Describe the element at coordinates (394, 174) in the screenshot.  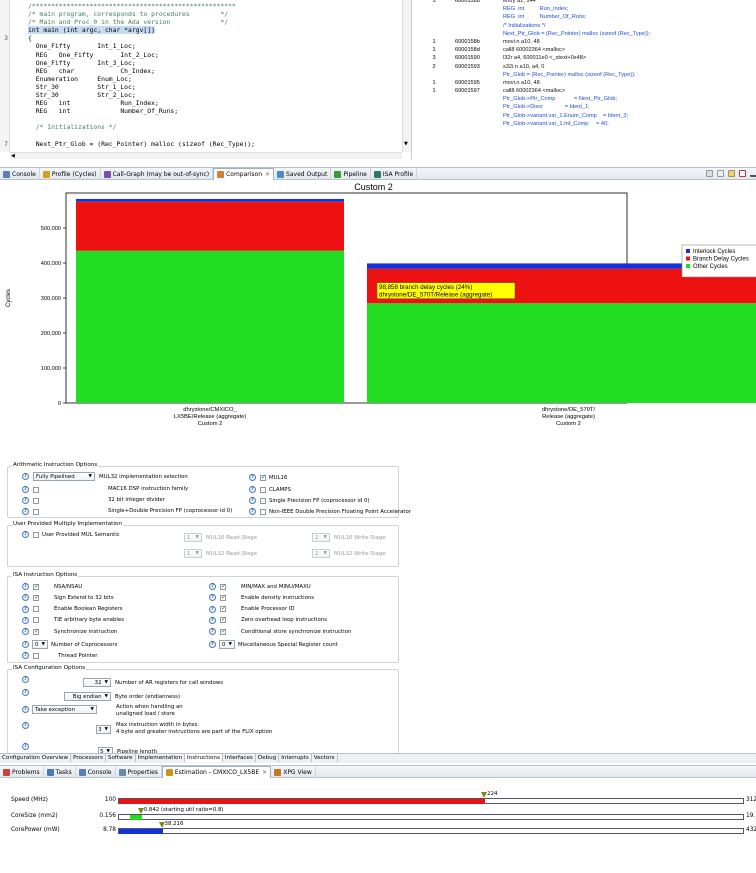
I see `tab-isa-profile: ISA Profile` at that location.